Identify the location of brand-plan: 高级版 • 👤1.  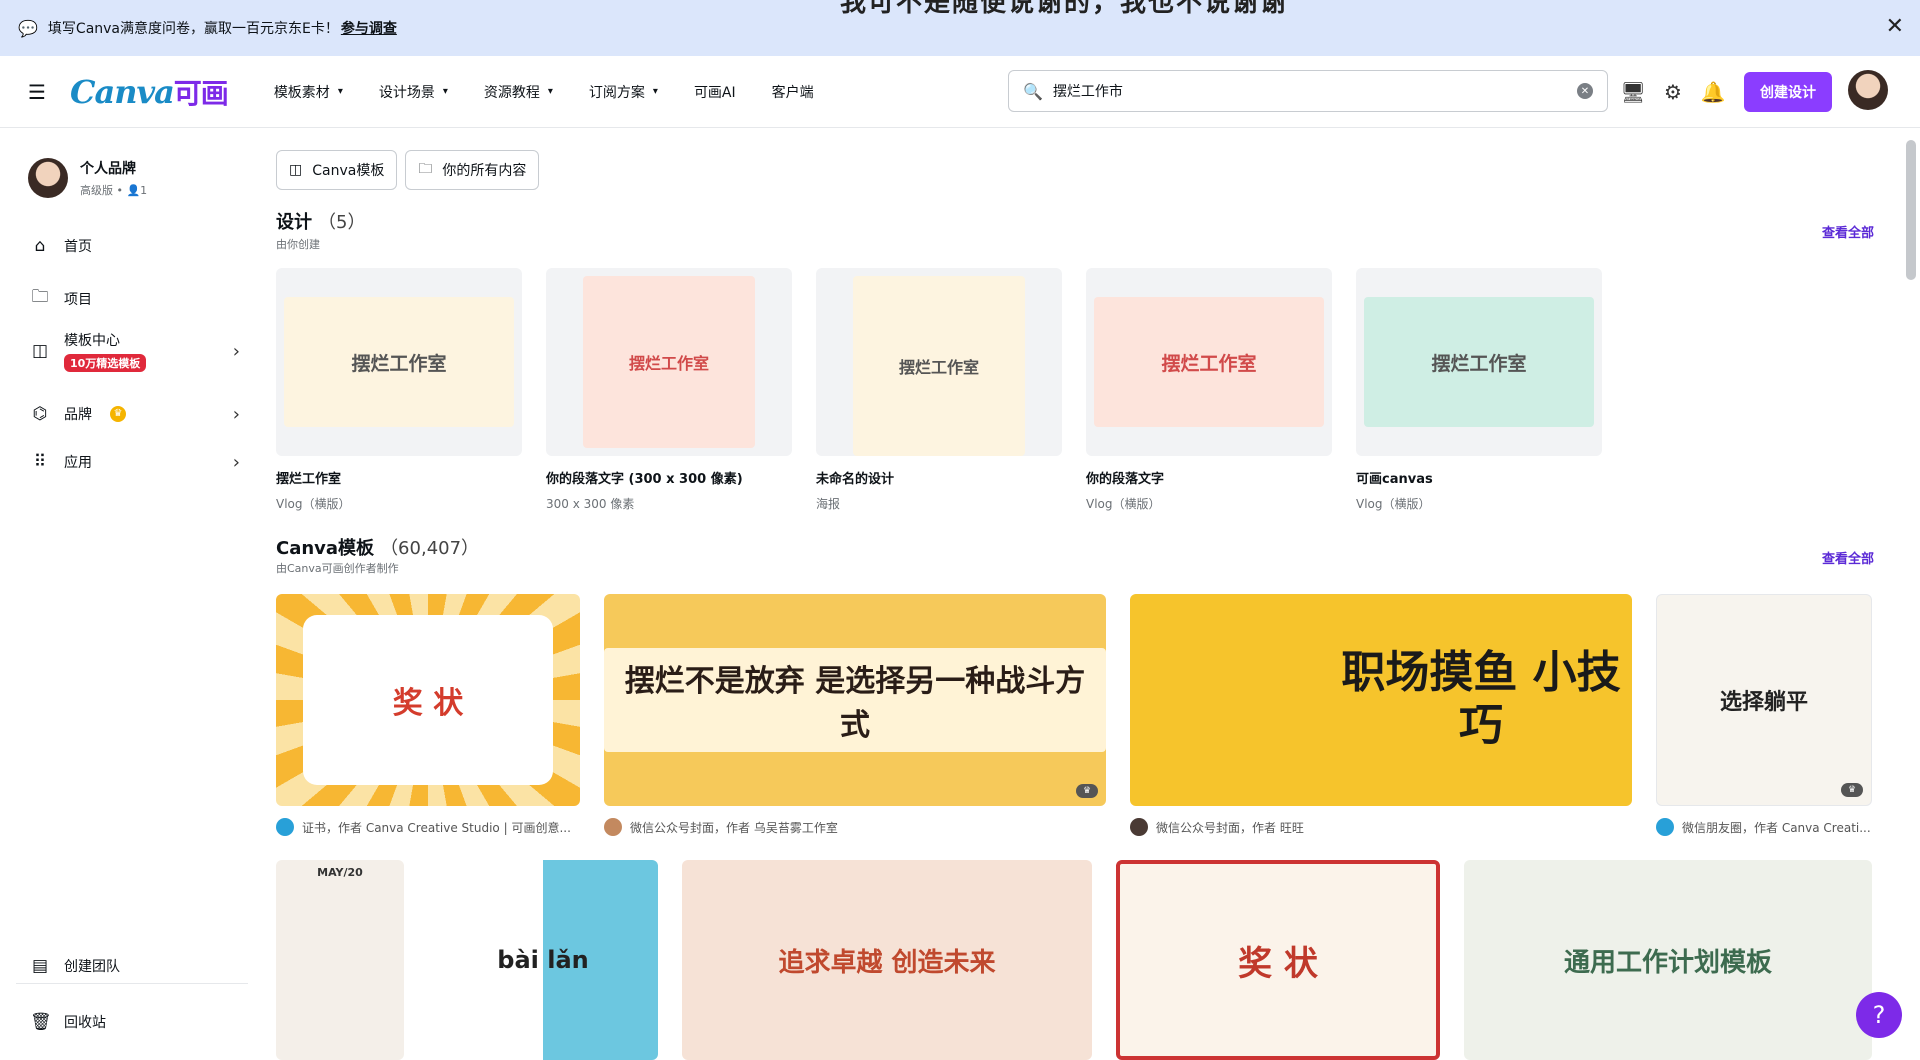
(114, 190).